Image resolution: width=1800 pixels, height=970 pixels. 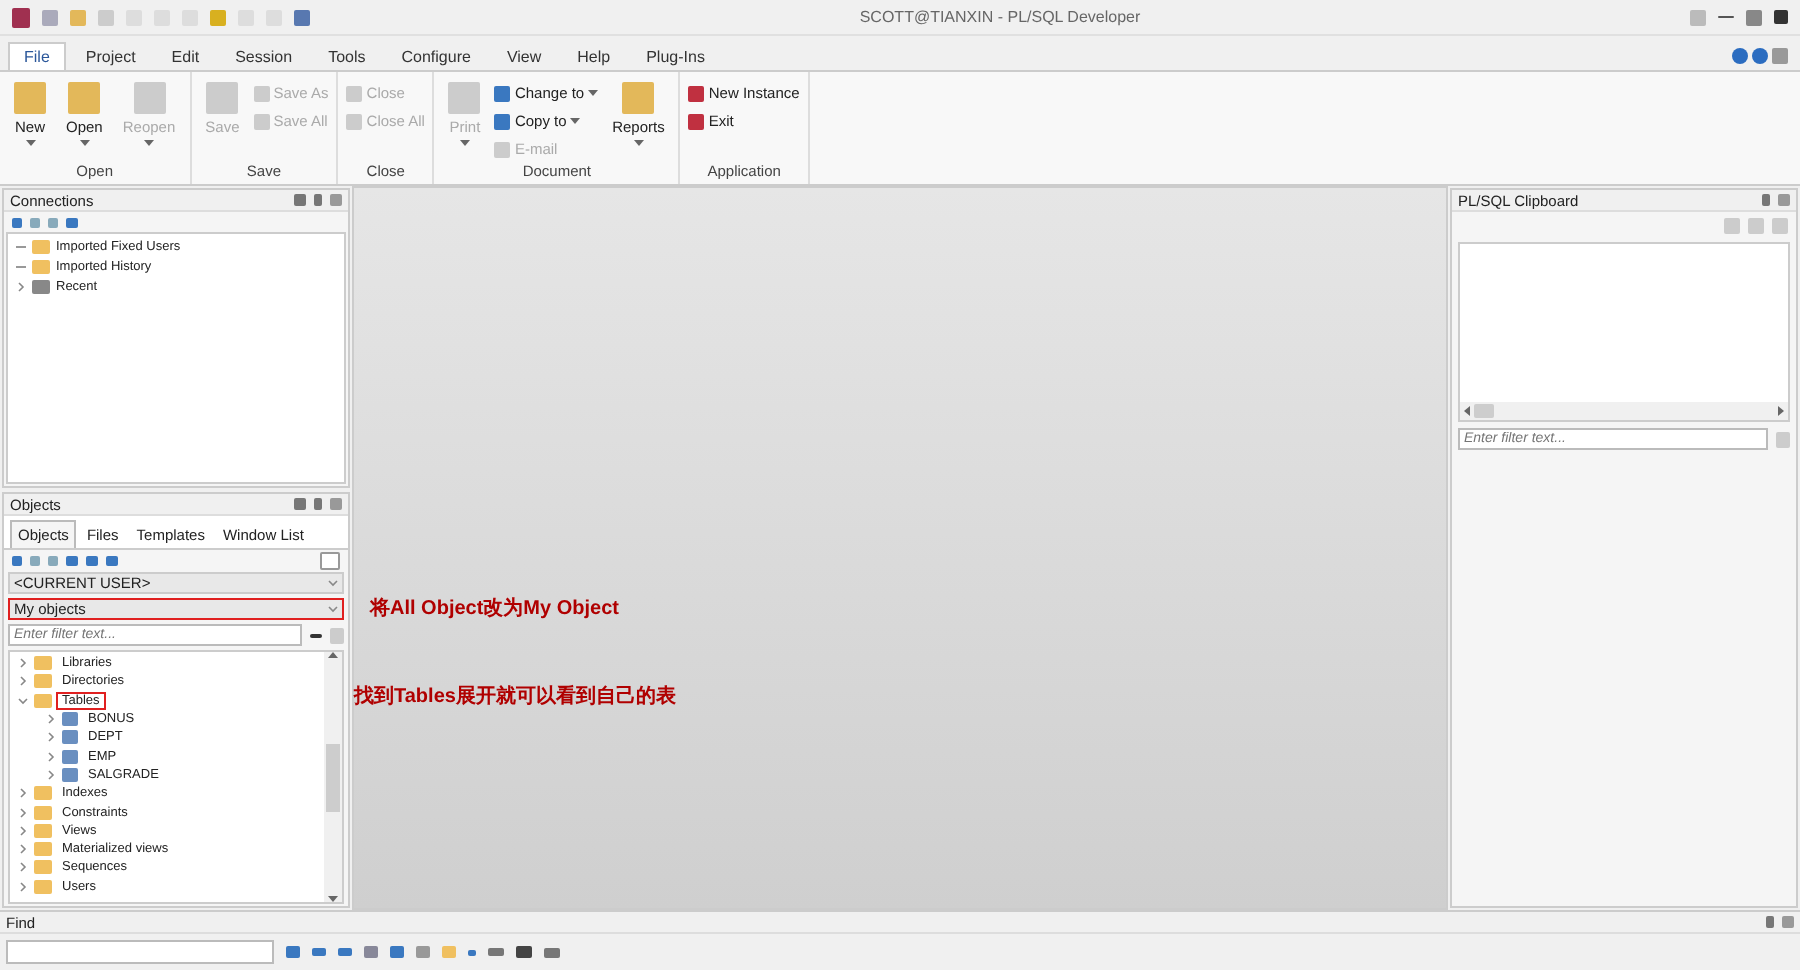 I want to click on scroll-right-icon, so click(x=1781, y=411).